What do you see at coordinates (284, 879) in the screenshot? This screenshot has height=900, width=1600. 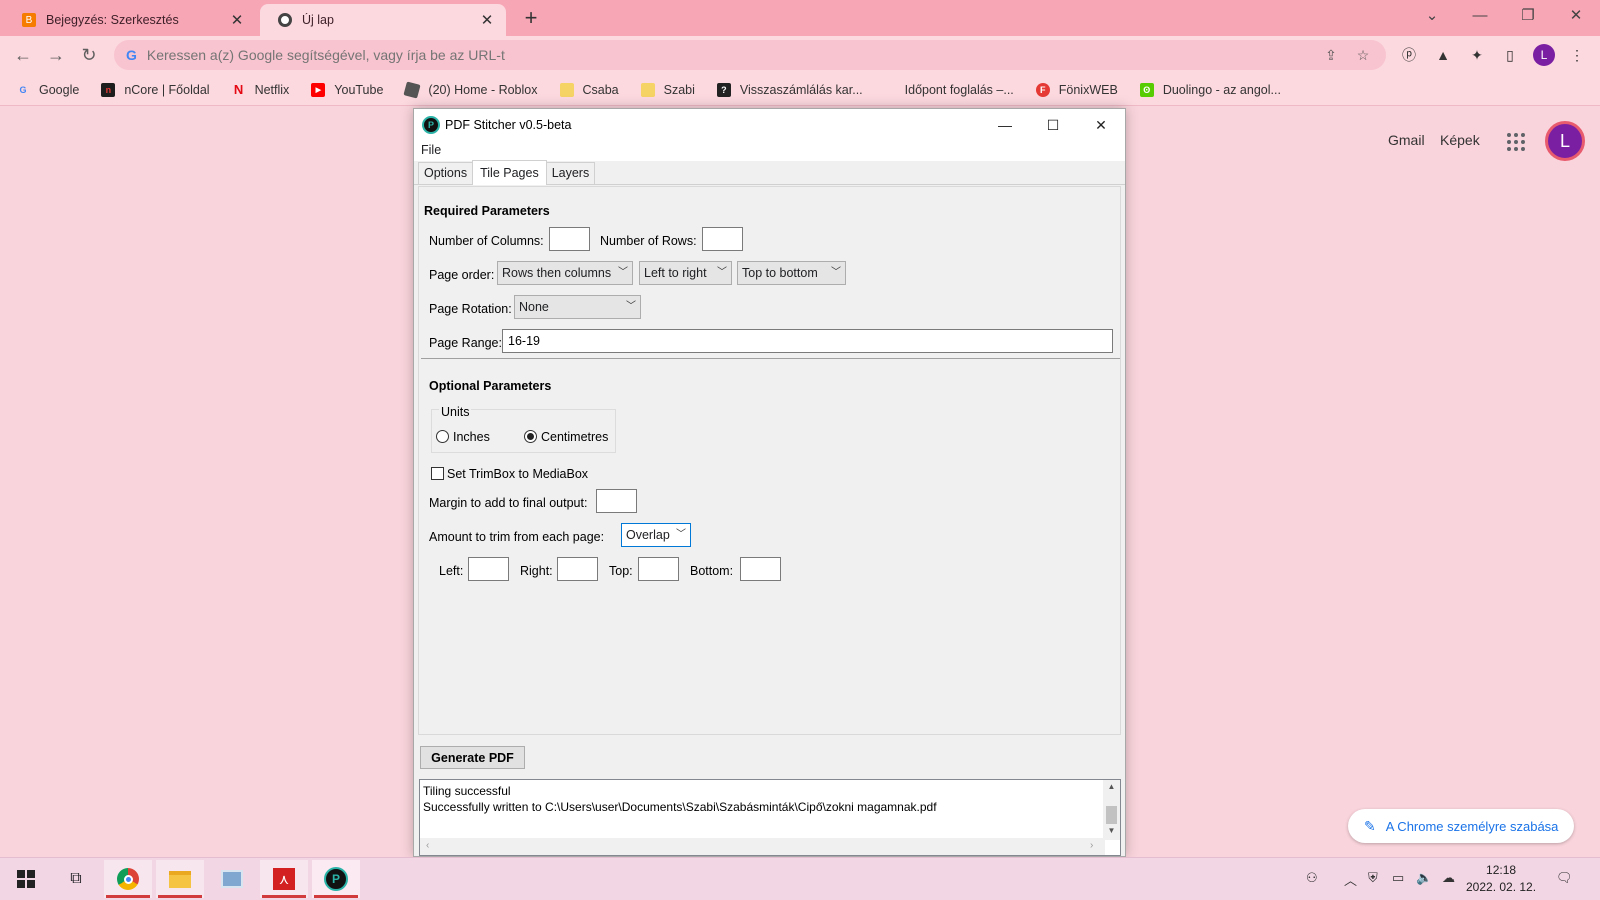 I see `taskbar-acrobat: ⋏` at bounding box center [284, 879].